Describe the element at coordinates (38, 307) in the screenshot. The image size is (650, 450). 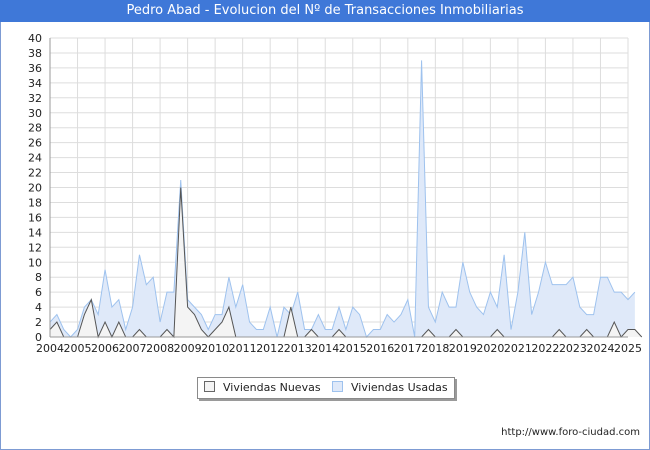
I see `y-tick-label: 4` at that location.